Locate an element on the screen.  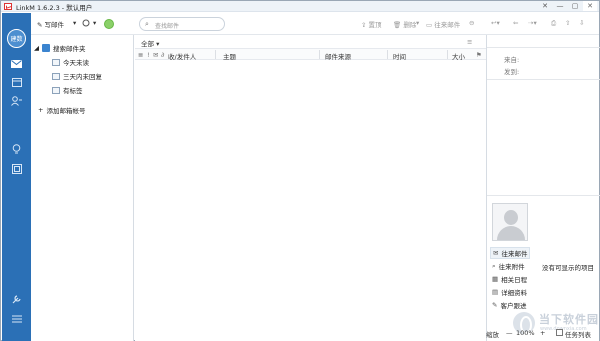
col-source: 邮件来源 is located at coordinates (338, 56).